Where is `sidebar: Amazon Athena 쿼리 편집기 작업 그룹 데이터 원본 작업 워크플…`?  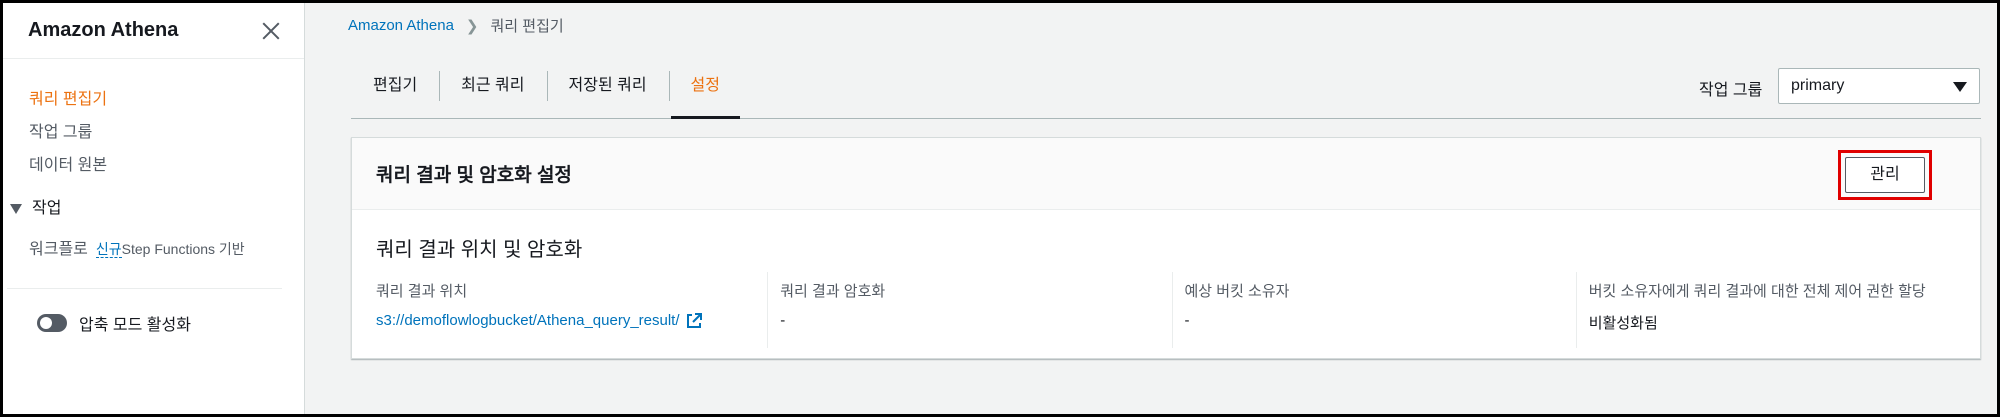 sidebar: Amazon Athena 쿼리 편집기 작업 그룹 데이터 원본 작업 워크플… is located at coordinates (154, 208).